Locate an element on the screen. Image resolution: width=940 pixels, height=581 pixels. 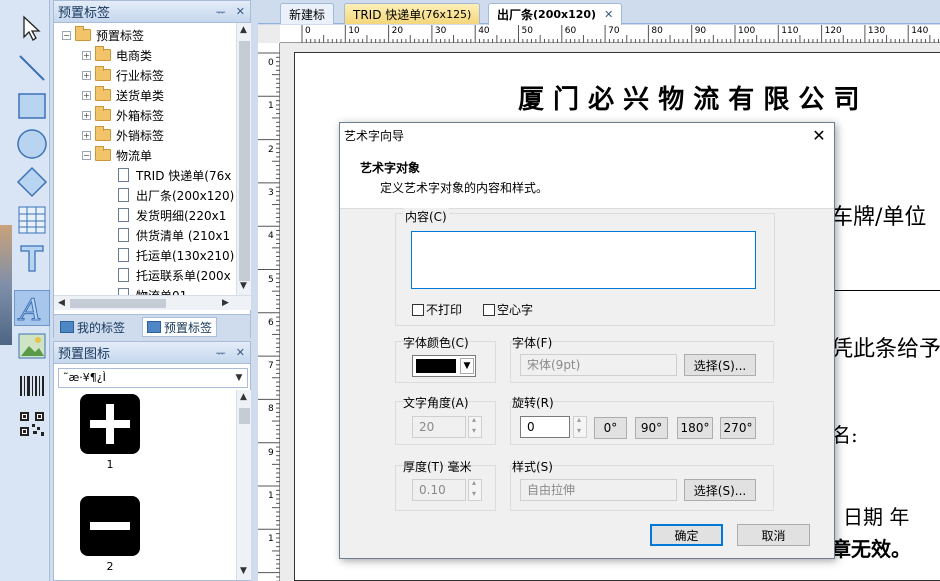
ruler-mark: 0 is located at coordinates (271, 63).